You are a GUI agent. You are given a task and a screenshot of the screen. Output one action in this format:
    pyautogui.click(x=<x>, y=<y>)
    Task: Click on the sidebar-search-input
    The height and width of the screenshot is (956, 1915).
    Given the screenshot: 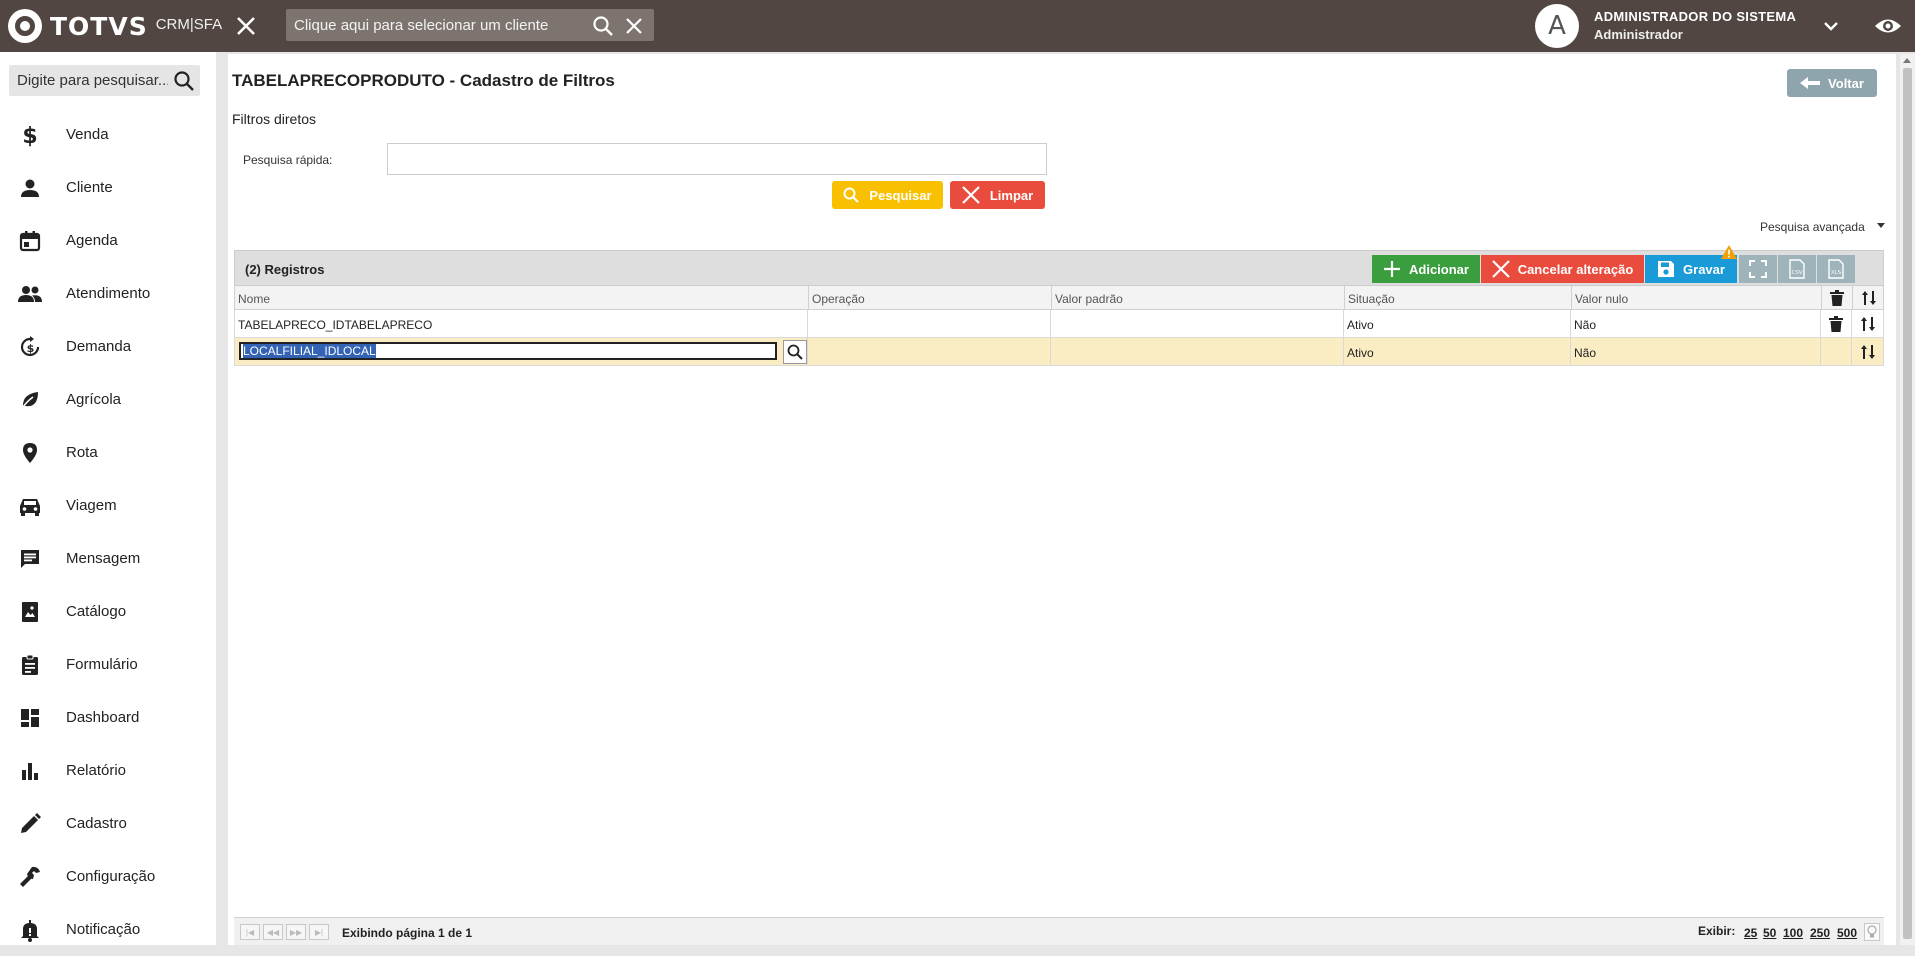 What is the action you would take?
    pyautogui.click(x=92, y=80)
    